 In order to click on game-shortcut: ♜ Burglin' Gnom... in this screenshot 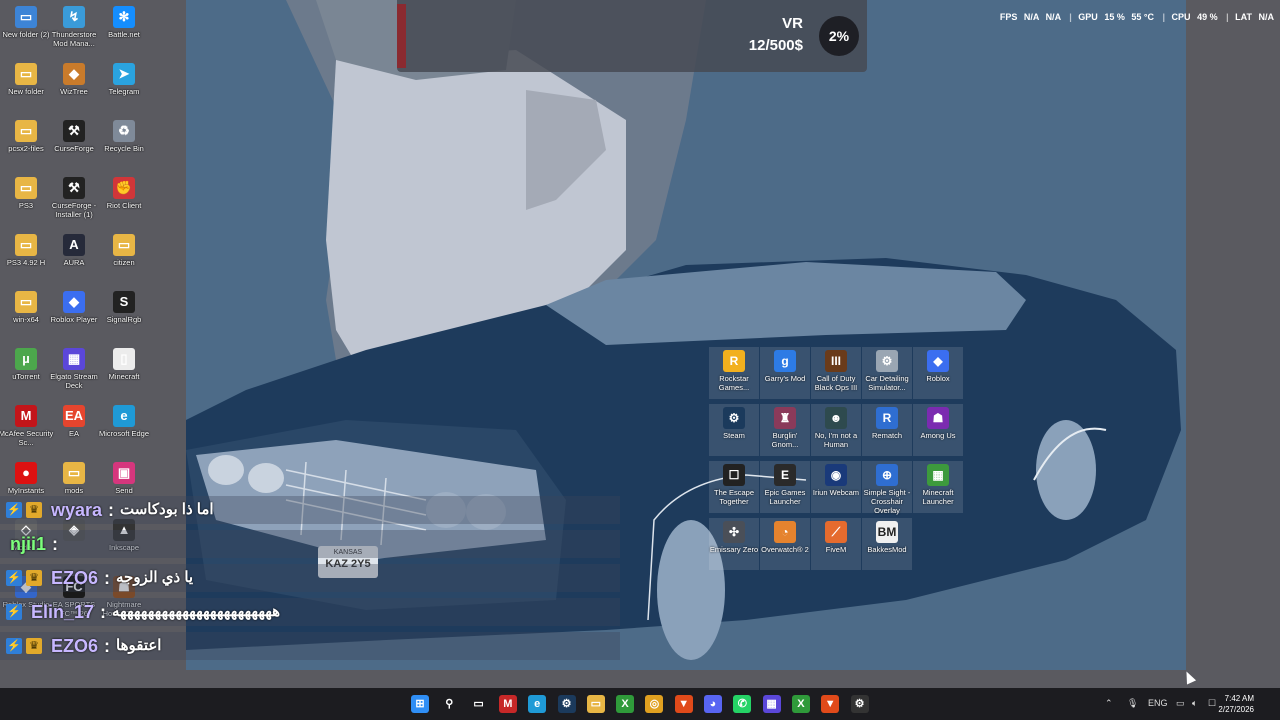, I will do `click(785, 430)`.